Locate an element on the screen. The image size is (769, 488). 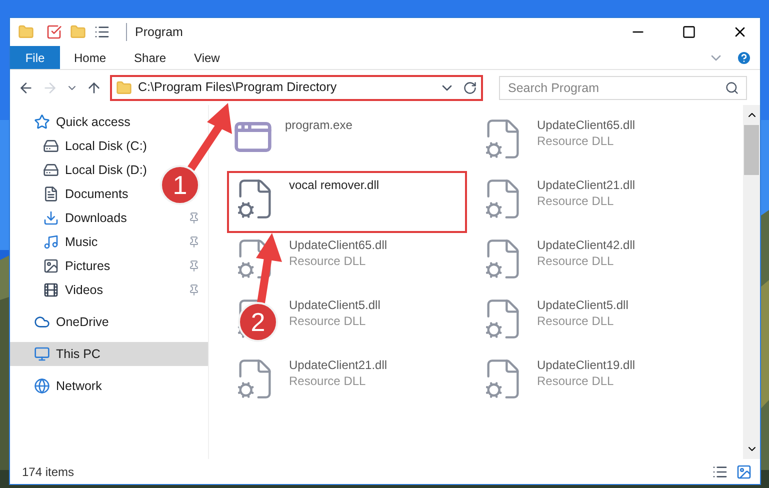
back-icon is located at coordinates (26, 88).